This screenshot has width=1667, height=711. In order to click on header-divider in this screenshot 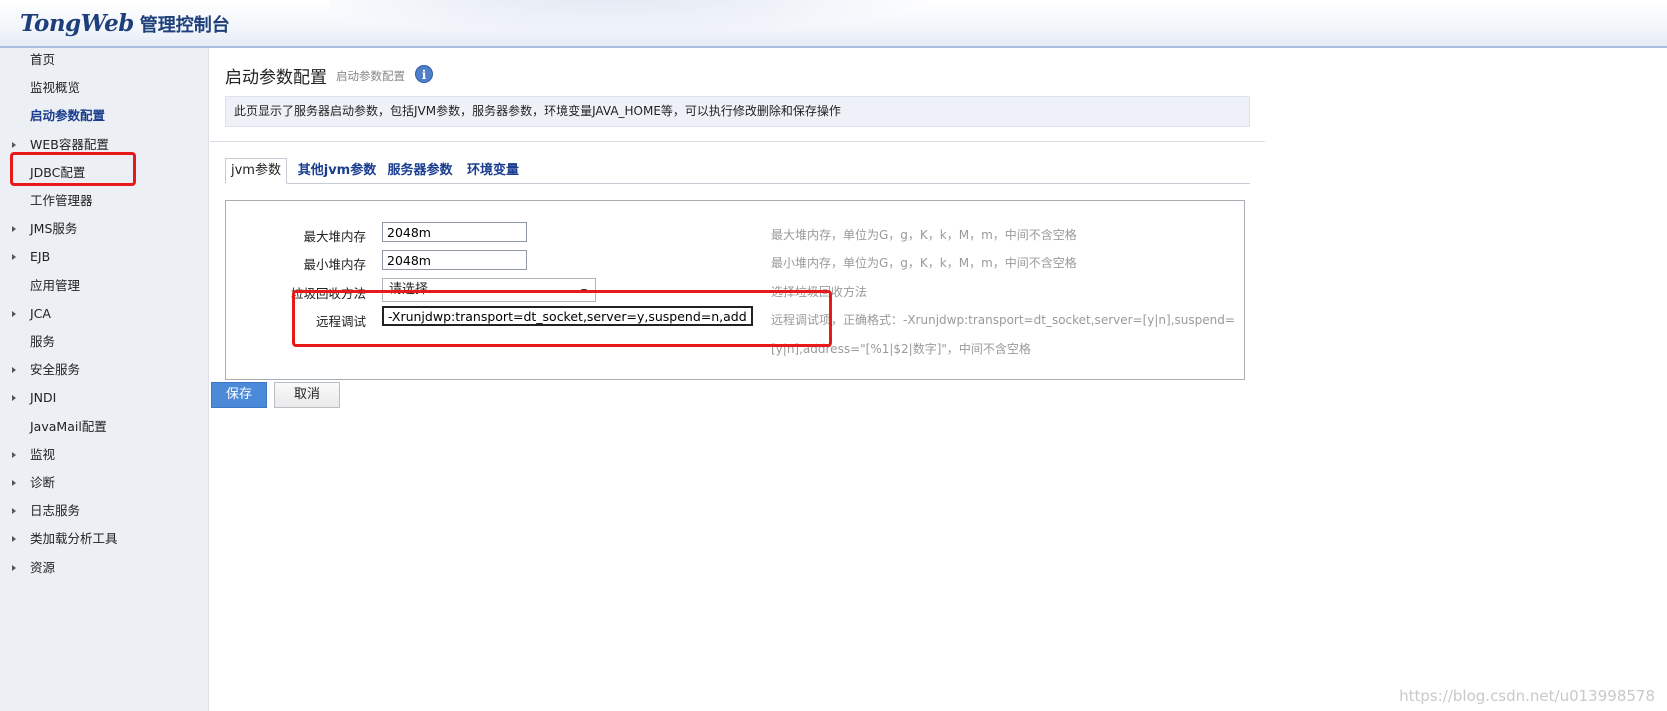, I will do `click(737, 141)`.